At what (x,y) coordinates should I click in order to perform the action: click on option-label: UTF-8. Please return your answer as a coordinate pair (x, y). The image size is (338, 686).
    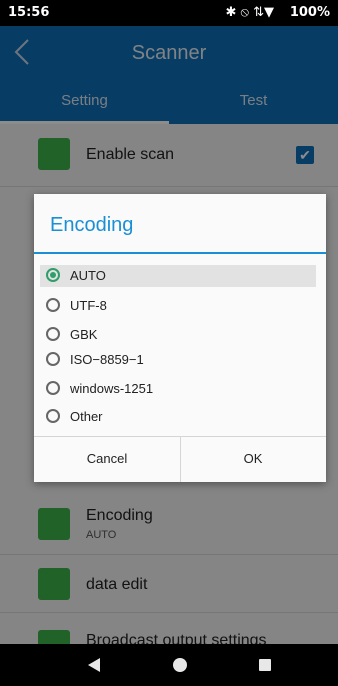
    Looking at the image, I should click on (88, 305).